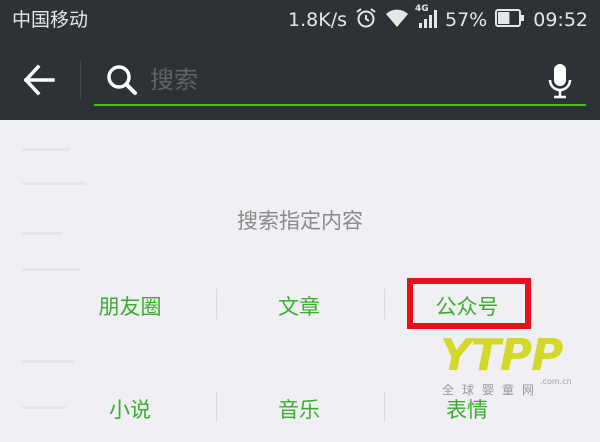  What do you see at coordinates (428, 18) in the screenshot?
I see `signal-icon: 4G` at bounding box center [428, 18].